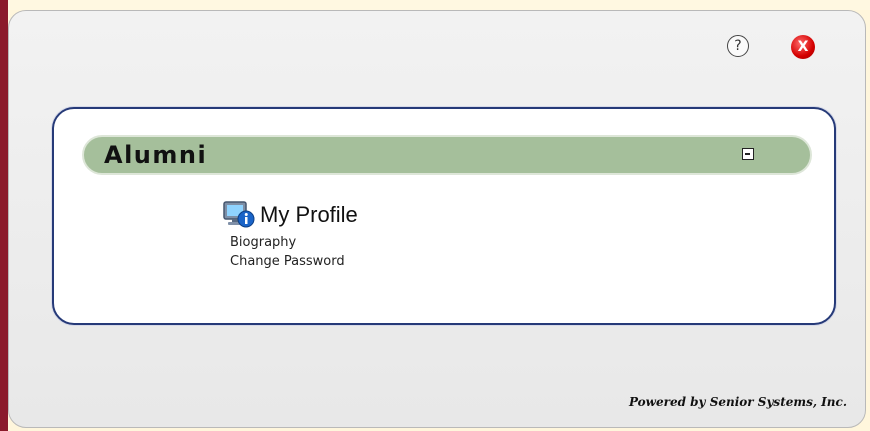 Image resolution: width=870 pixels, height=431 pixels. Describe the element at coordinates (294, 242) in the screenshot. I see `biography-link: Biography` at that location.